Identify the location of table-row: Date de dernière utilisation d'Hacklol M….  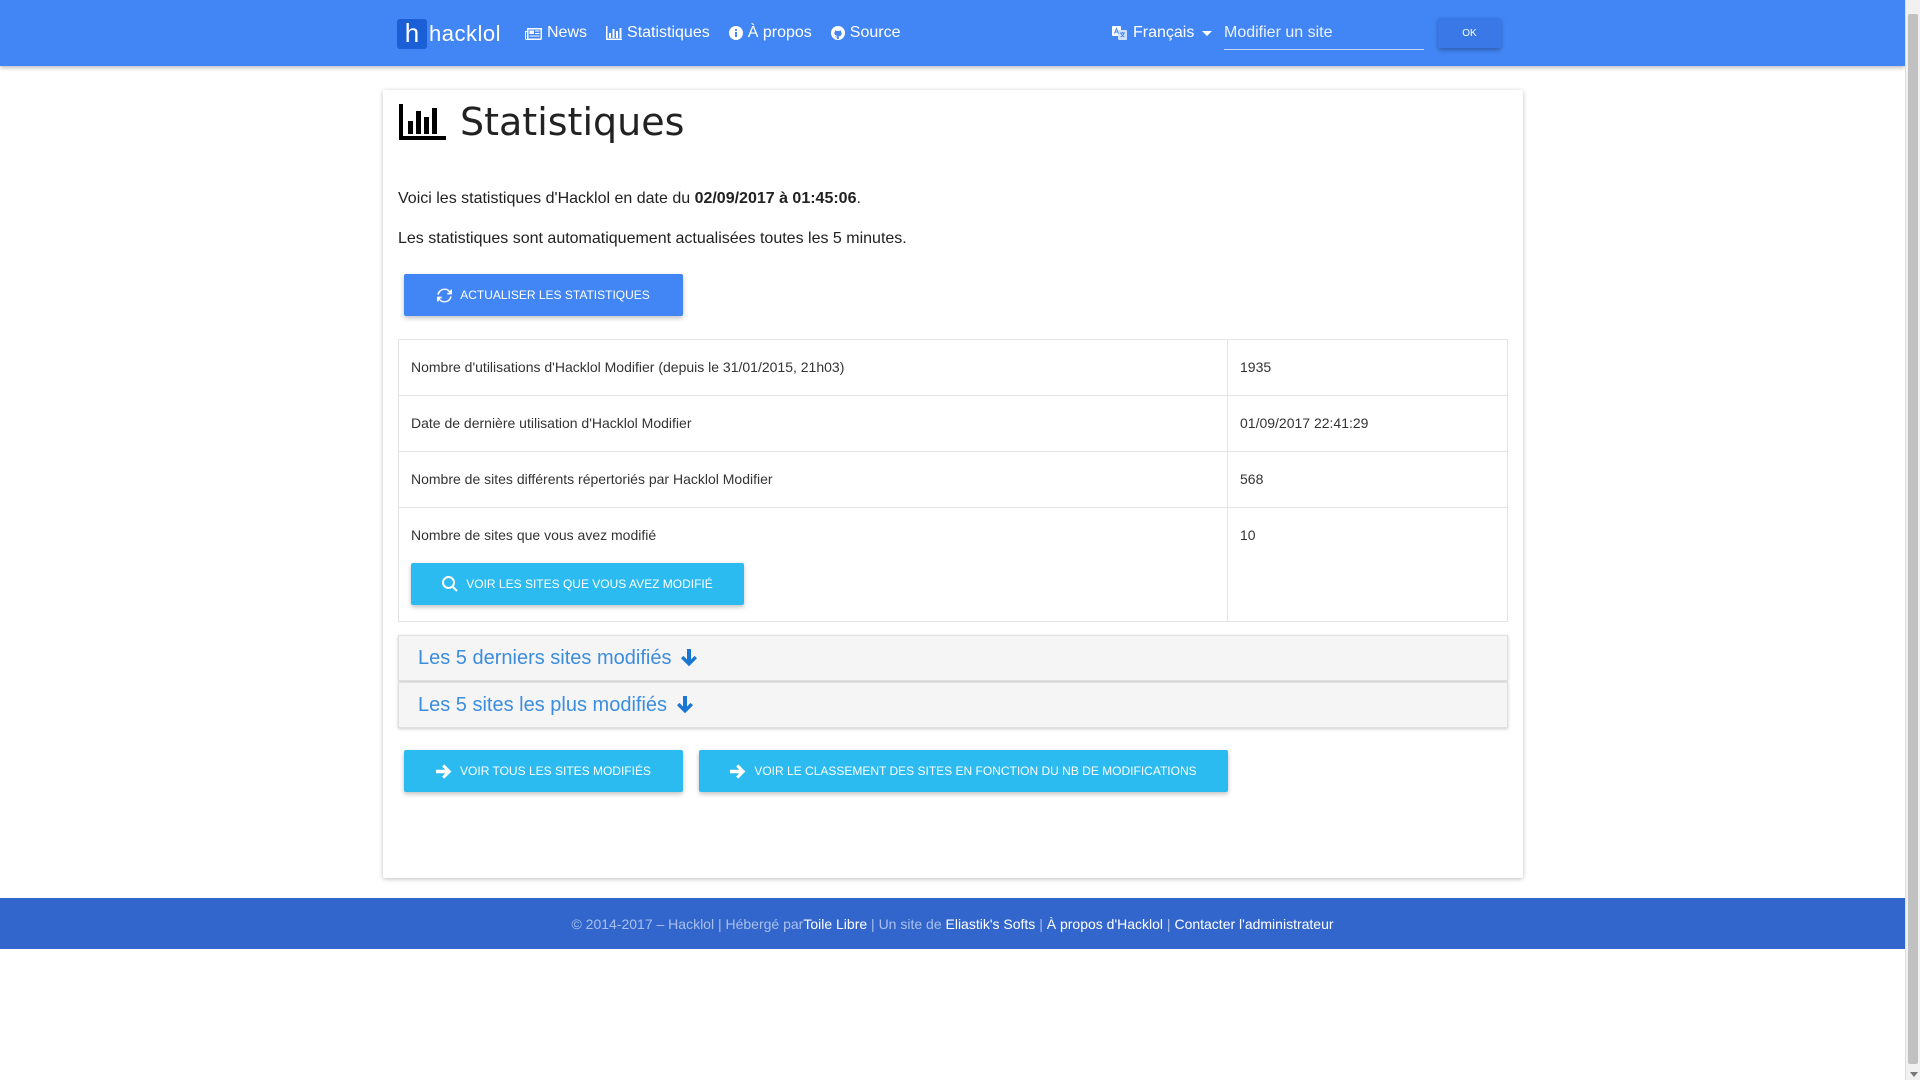
(953, 423).